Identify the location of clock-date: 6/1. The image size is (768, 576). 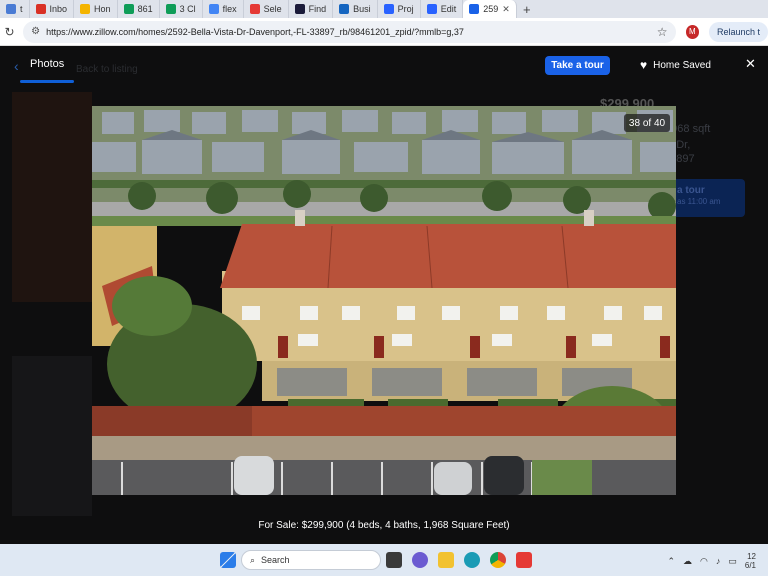
(750, 565).